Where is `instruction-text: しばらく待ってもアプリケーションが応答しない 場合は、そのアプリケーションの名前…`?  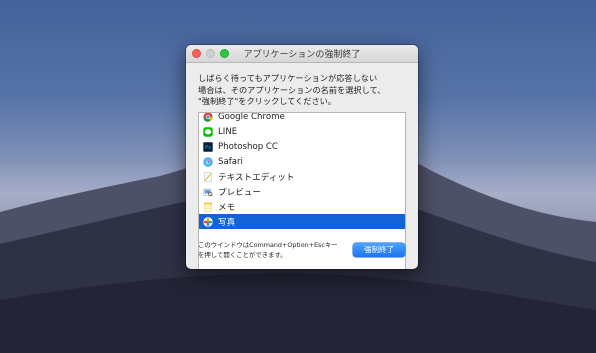 instruction-text: しばらく待ってもアプリケーションが応答しない 場合は、そのアプリケーションの名前… is located at coordinates (304, 90).